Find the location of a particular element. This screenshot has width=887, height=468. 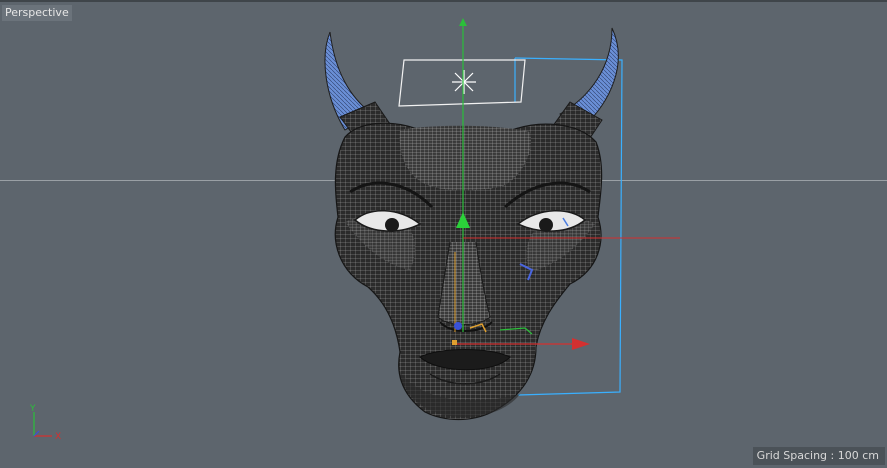

grid-spacing-label: Grid Spacing is located at coordinates (792, 455).